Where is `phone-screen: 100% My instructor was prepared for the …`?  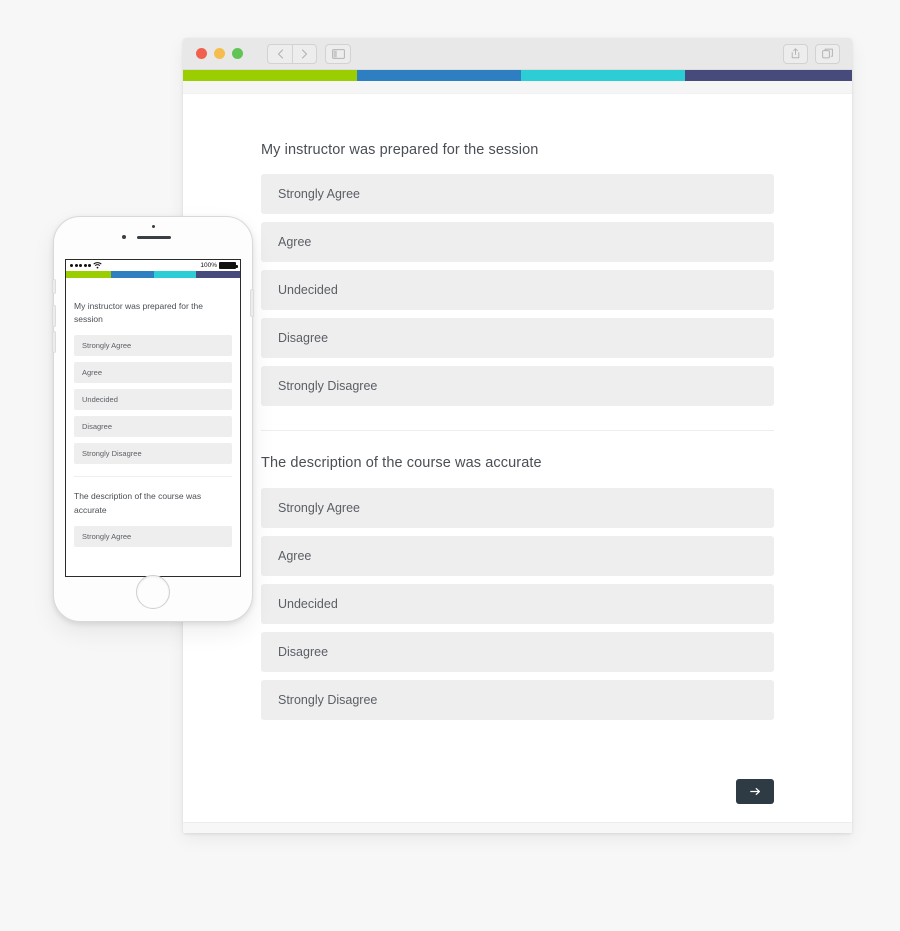
phone-screen: 100% My instructor was prepared for the … is located at coordinates (153, 418).